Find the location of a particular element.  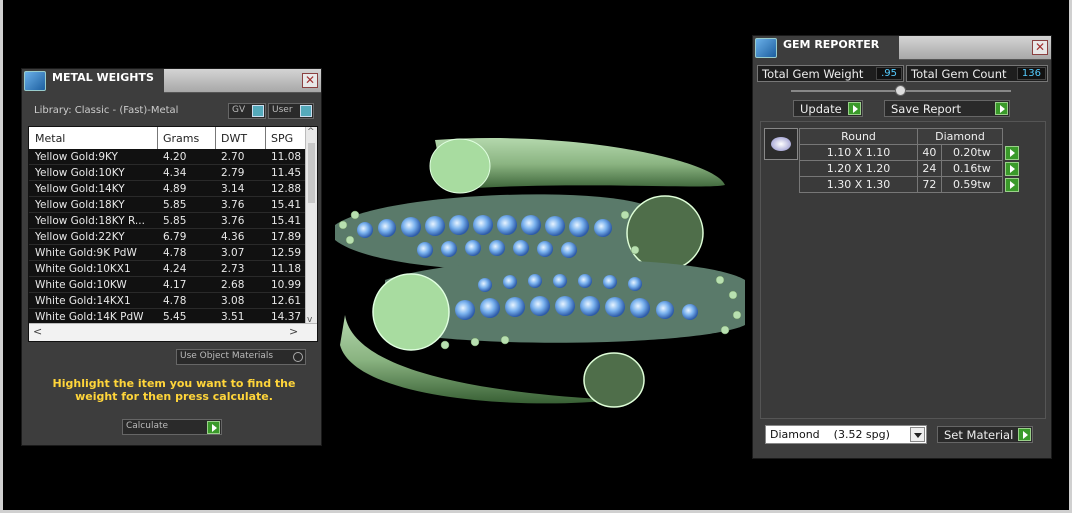

chevron-down-icon is located at coordinates (917, 434).